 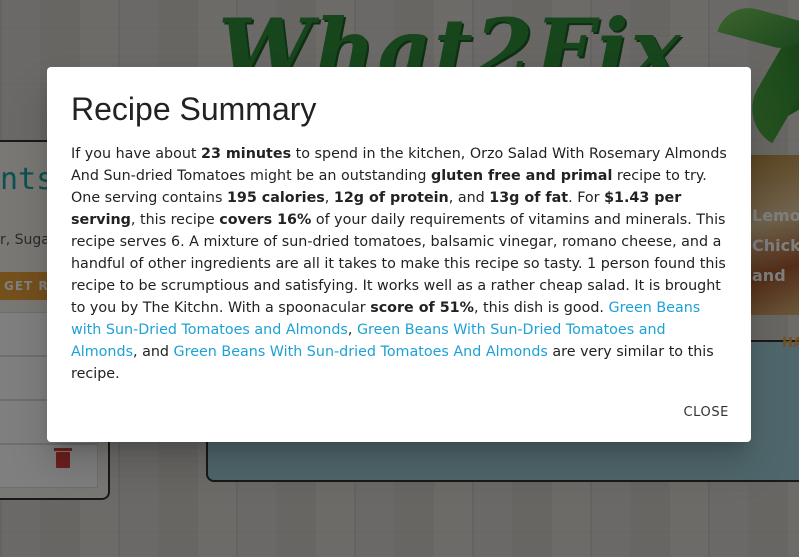 What do you see at coordinates (522, 176) in the screenshot?
I see `summary-bold: gluten free and primal` at bounding box center [522, 176].